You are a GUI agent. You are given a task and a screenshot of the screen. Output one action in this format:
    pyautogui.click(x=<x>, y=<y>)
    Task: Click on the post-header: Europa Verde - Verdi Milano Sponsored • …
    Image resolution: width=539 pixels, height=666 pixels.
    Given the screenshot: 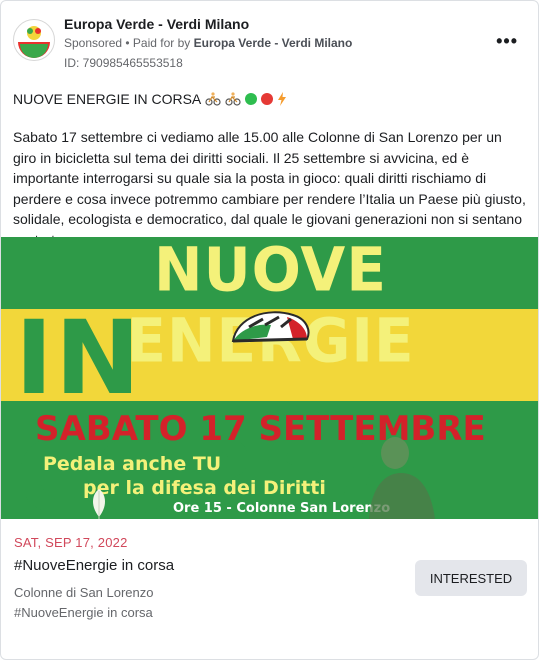 What is the action you would take?
    pyautogui.click(x=269, y=43)
    